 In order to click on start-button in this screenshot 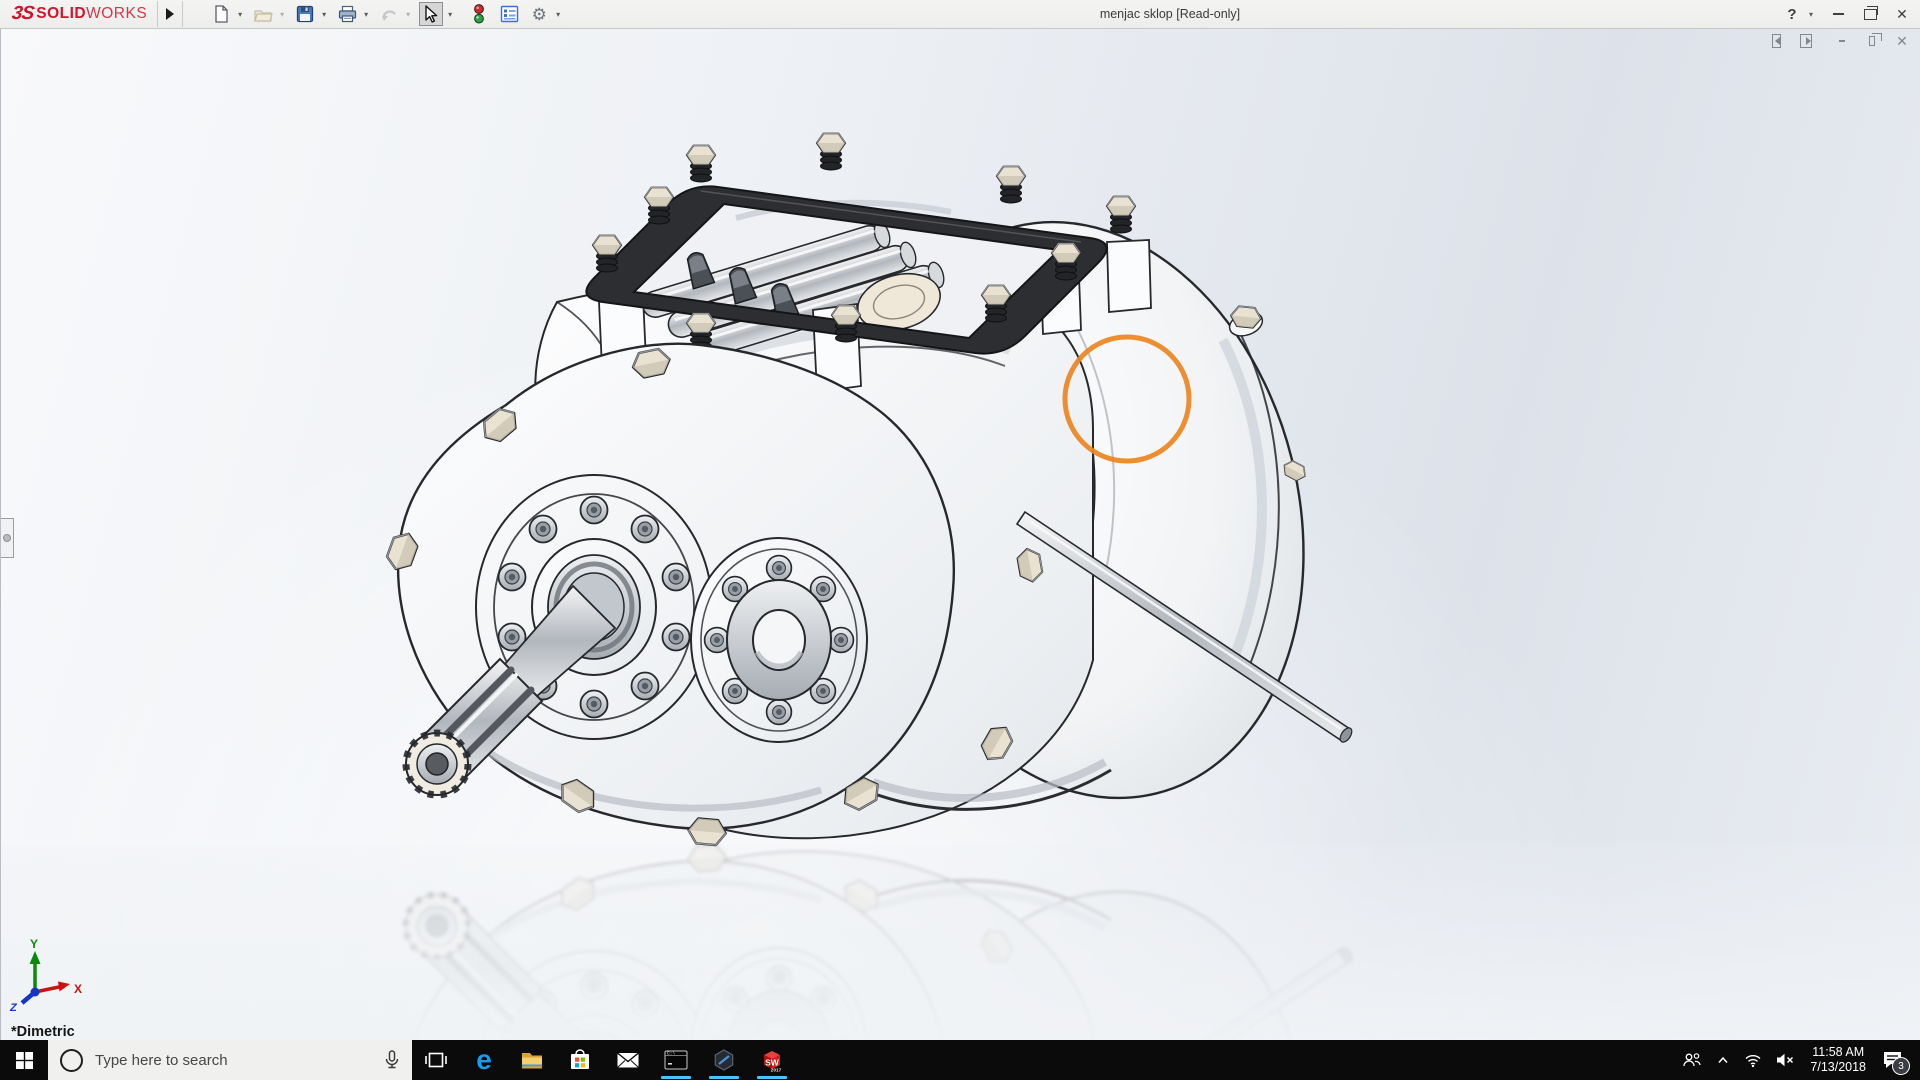, I will do `click(24, 1060)`.